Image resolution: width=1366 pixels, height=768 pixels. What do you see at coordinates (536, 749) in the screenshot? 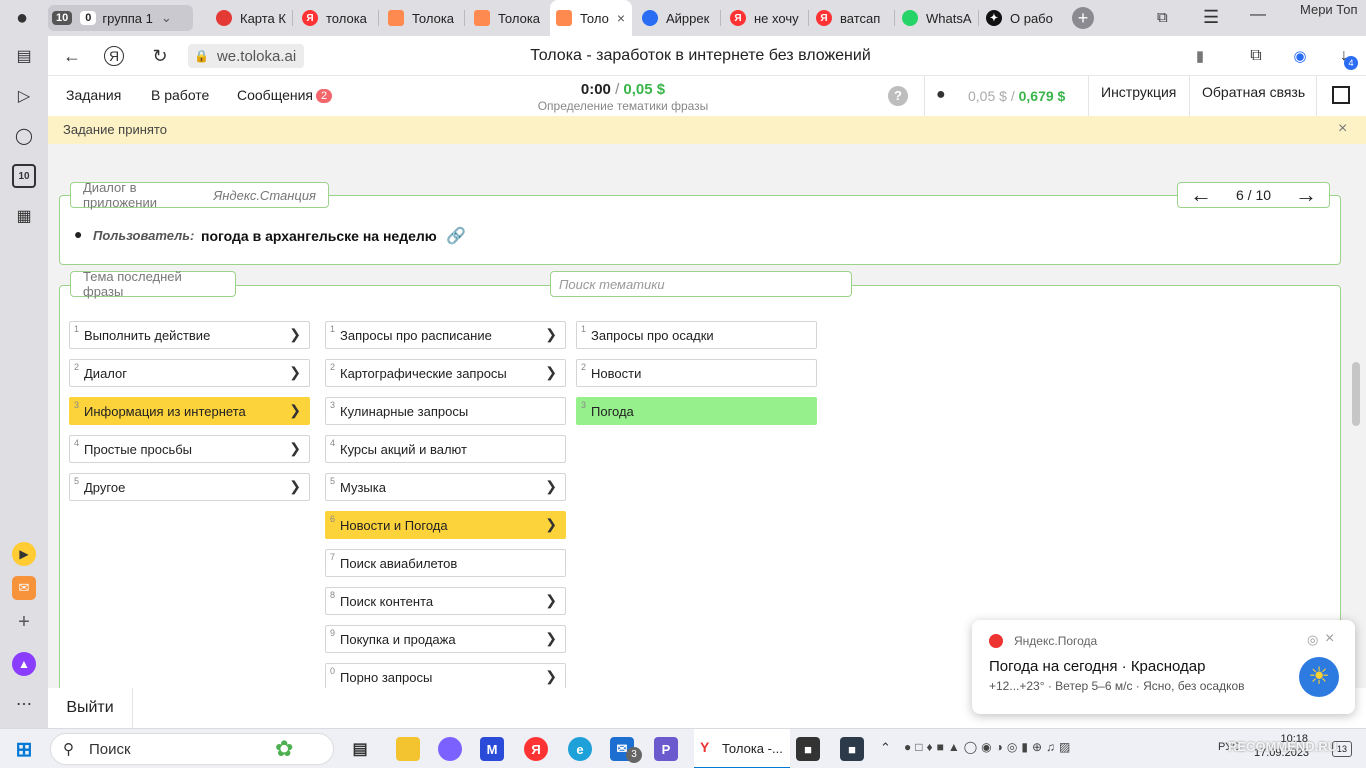
I see `yandex-app-icon: Я` at bounding box center [536, 749].